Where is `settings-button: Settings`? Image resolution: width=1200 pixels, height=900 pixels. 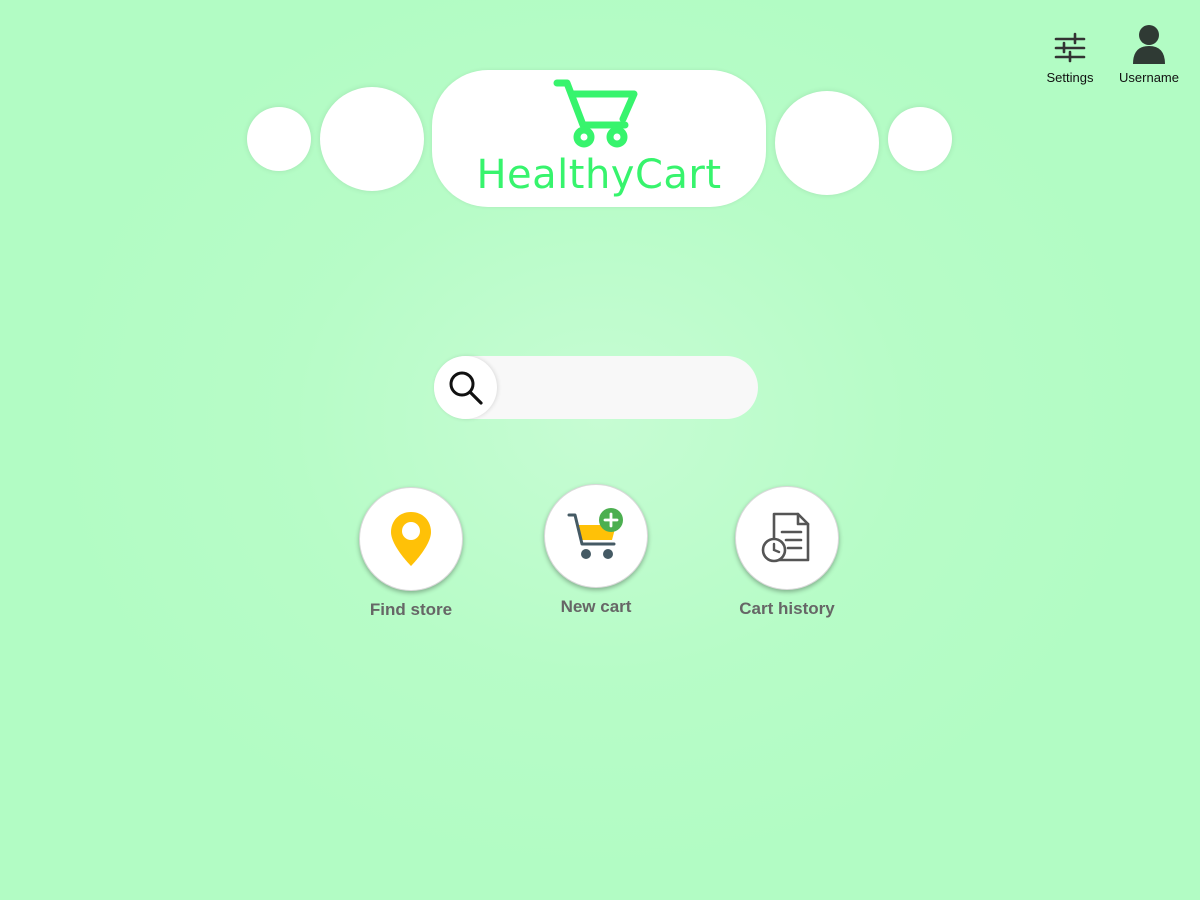 settings-button: Settings is located at coordinates (1070, 54).